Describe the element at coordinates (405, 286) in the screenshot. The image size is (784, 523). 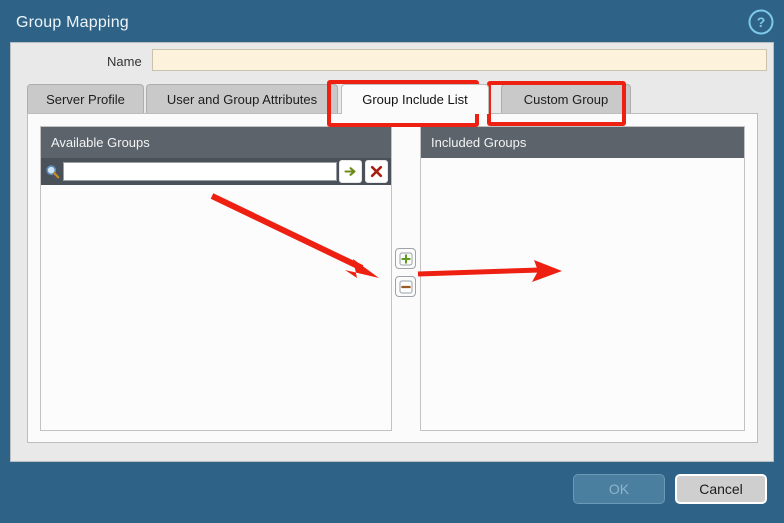
I see `minus-in-box-icon` at that location.